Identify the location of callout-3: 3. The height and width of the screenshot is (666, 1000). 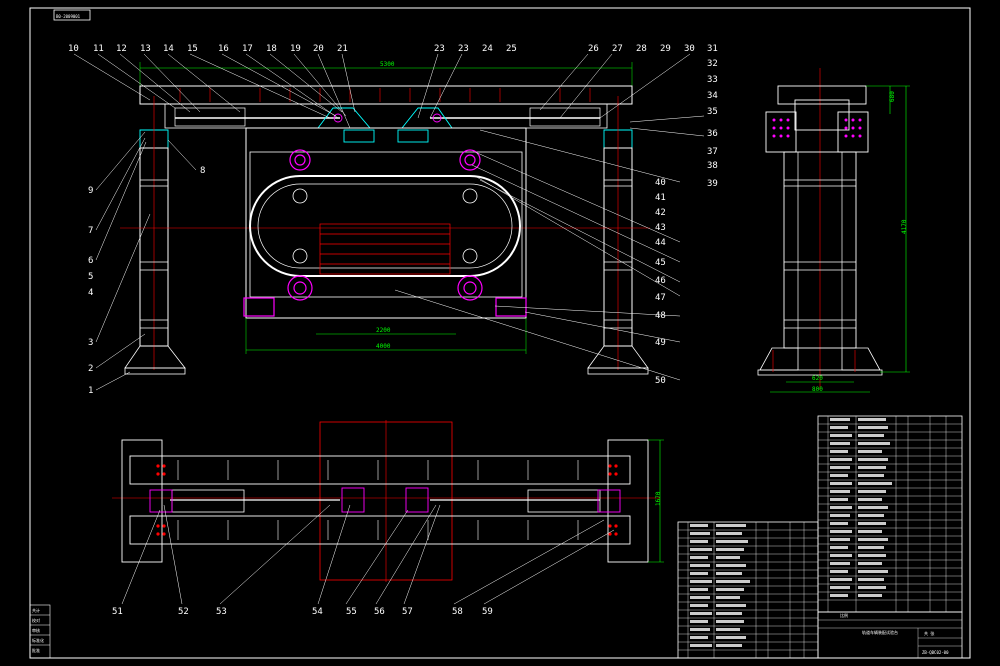
(90, 343).